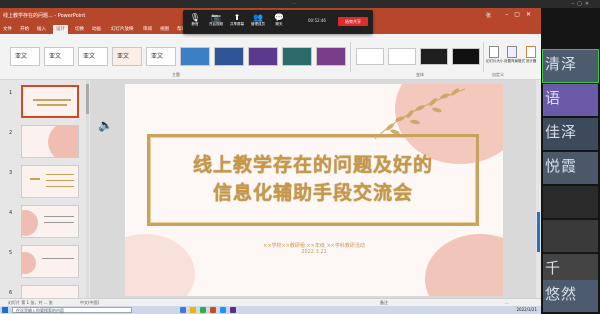  Describe the element at coordinates (216, 20) in the screenshot. I see `video-button: 📷 开启视频` at that location.